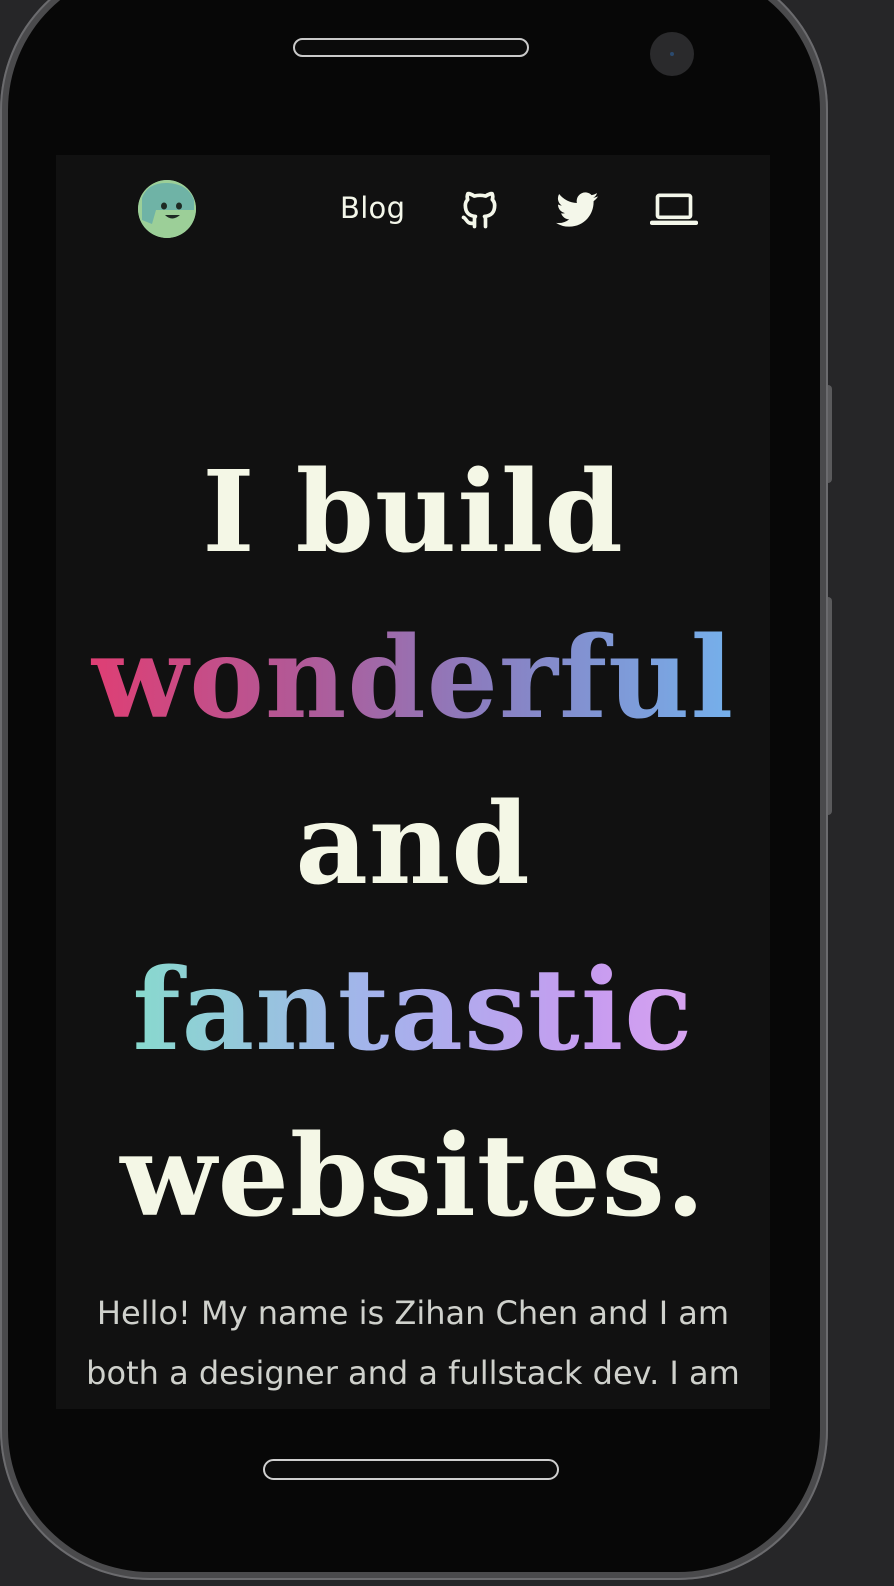 This screenshot has height=1586, width=894. I want to click on twitter-icon, so click(577, 209).